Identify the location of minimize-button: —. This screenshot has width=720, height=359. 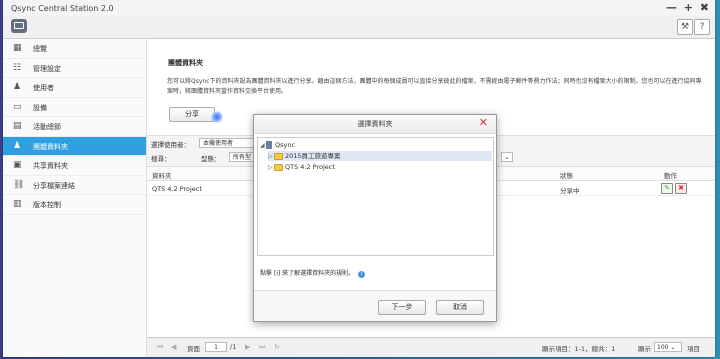
(671, 7).